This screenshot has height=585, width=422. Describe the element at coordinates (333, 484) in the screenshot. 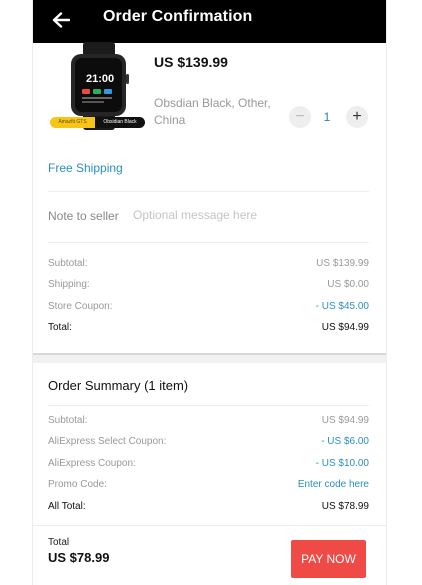

I see `promo-code-link: Enter code here` at that location.